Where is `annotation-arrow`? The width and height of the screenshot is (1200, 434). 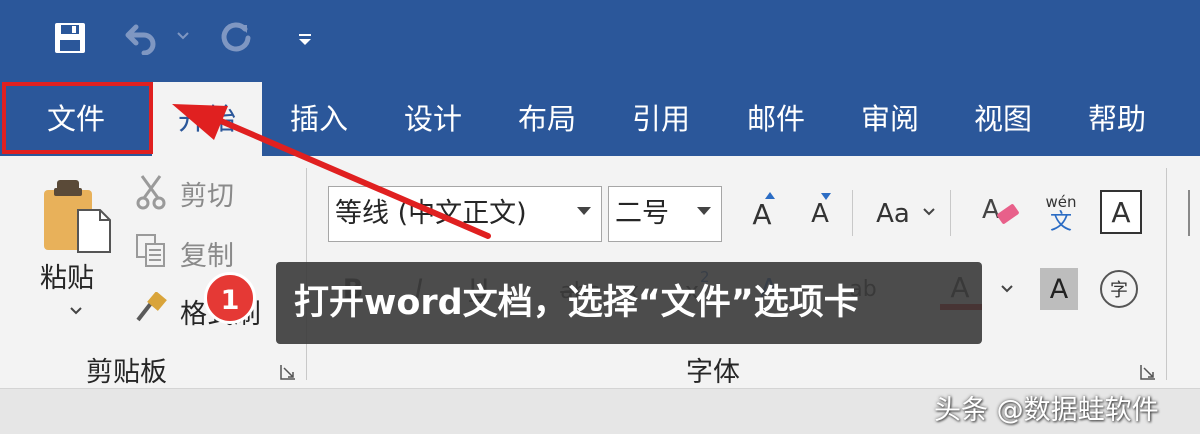
annotation-arrow is located at coordinates (331, 171).